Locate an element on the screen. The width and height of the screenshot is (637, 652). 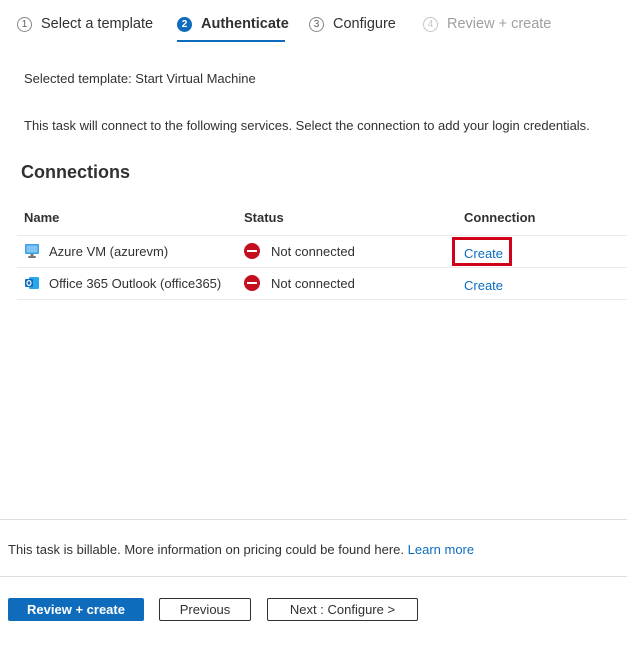
create-connection-link: Create is located at coordinates (483, 285).